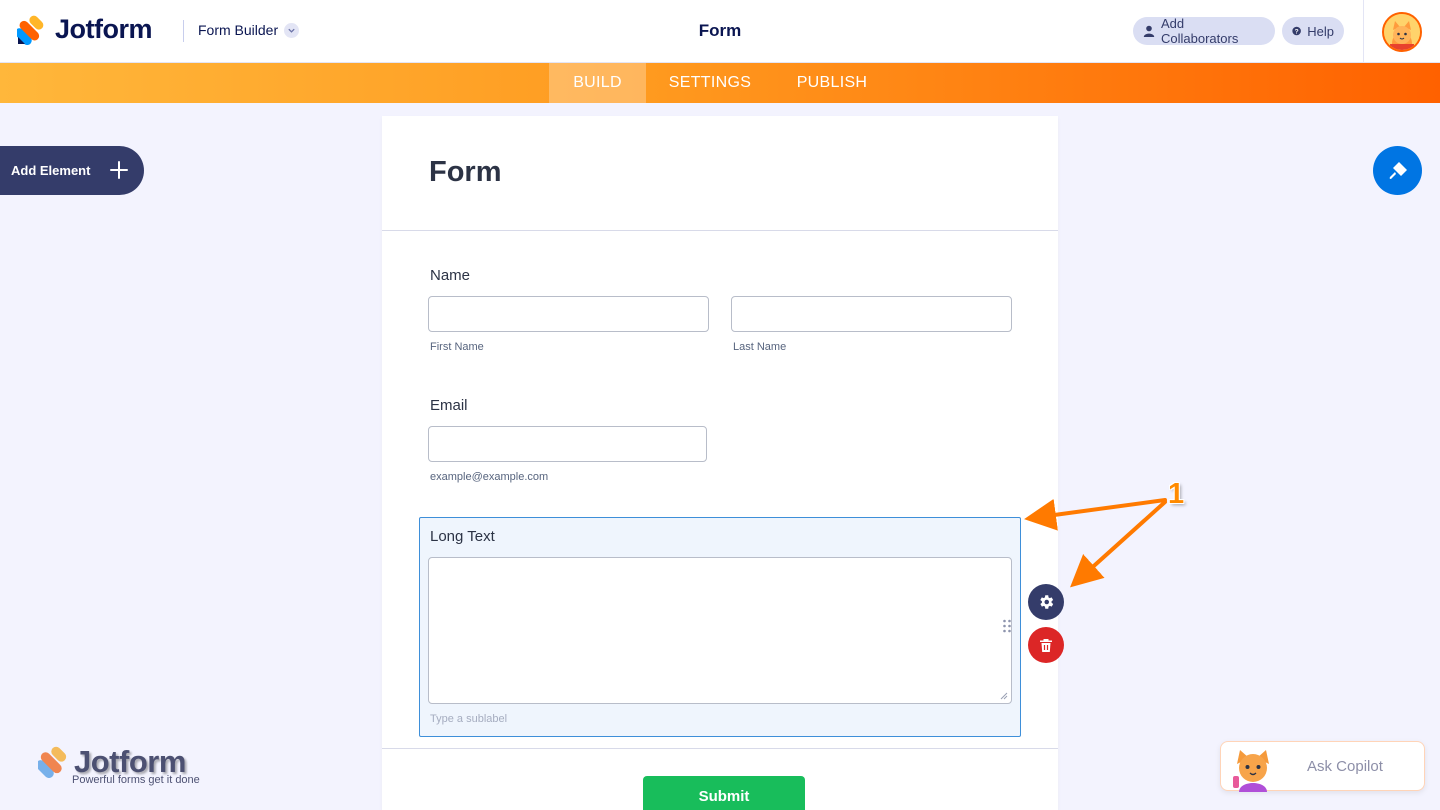 This screenshot has width=1440, height=810. Describe the element at coordinates (720, 230) in the screenshot. I see `header-divider-line` at that location.